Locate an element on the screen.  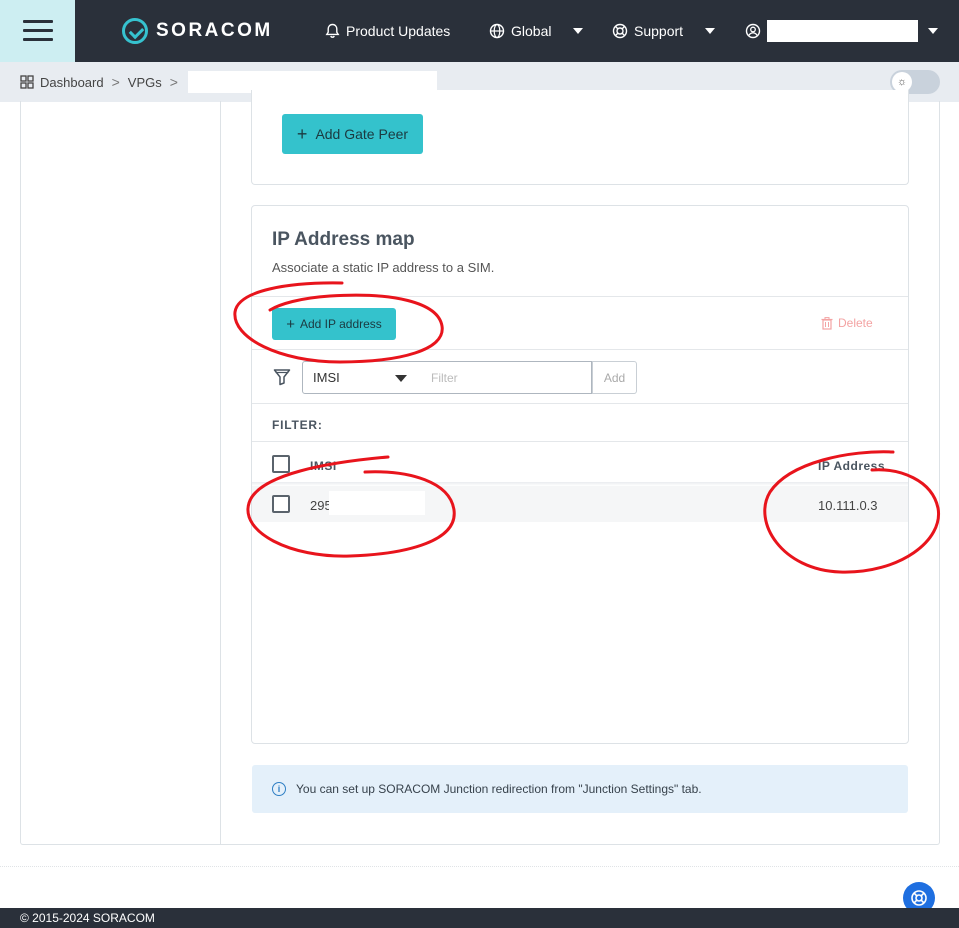
region-label: Global is located at coordinates (531, 31).